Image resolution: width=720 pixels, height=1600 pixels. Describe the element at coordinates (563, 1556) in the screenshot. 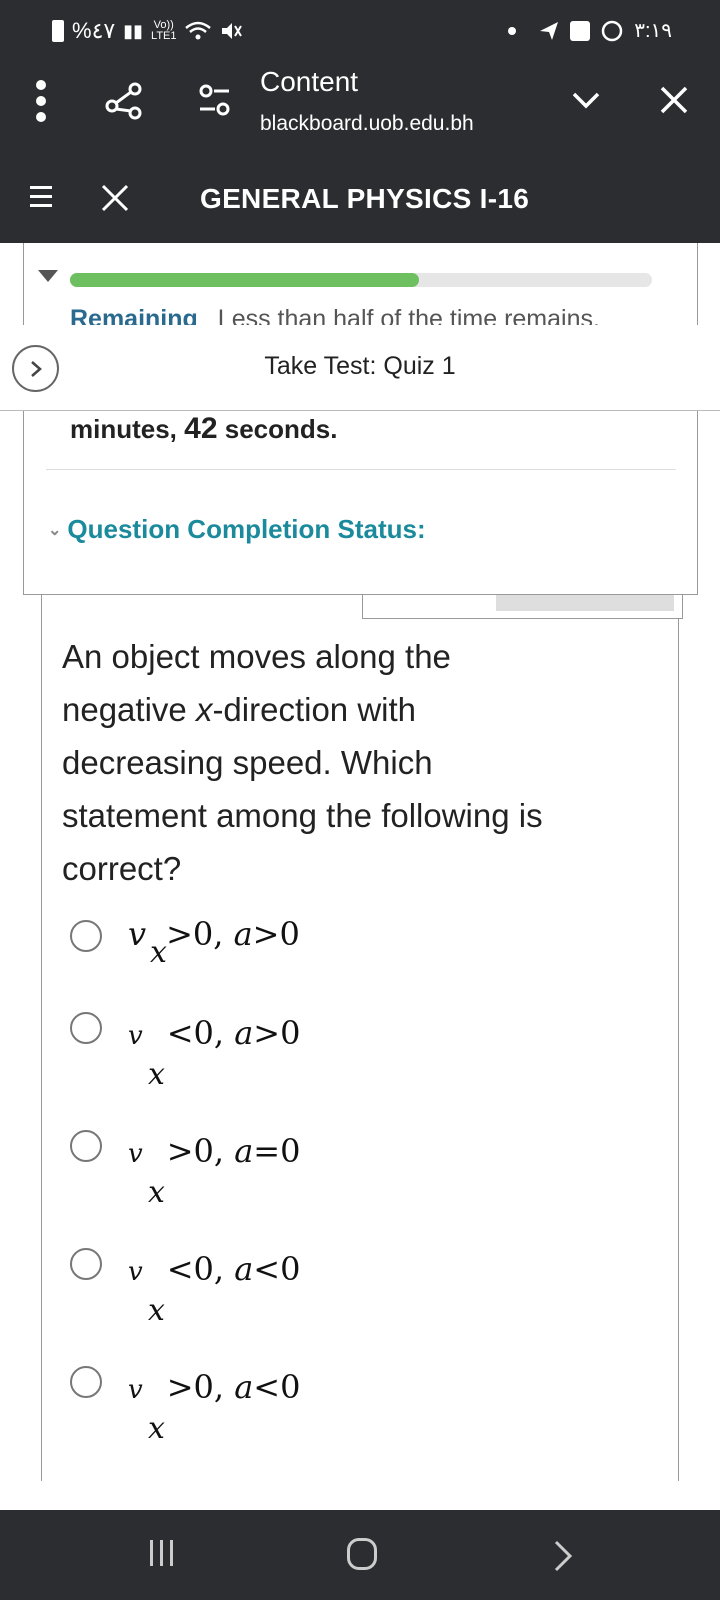

I see `back-icon` at that location.